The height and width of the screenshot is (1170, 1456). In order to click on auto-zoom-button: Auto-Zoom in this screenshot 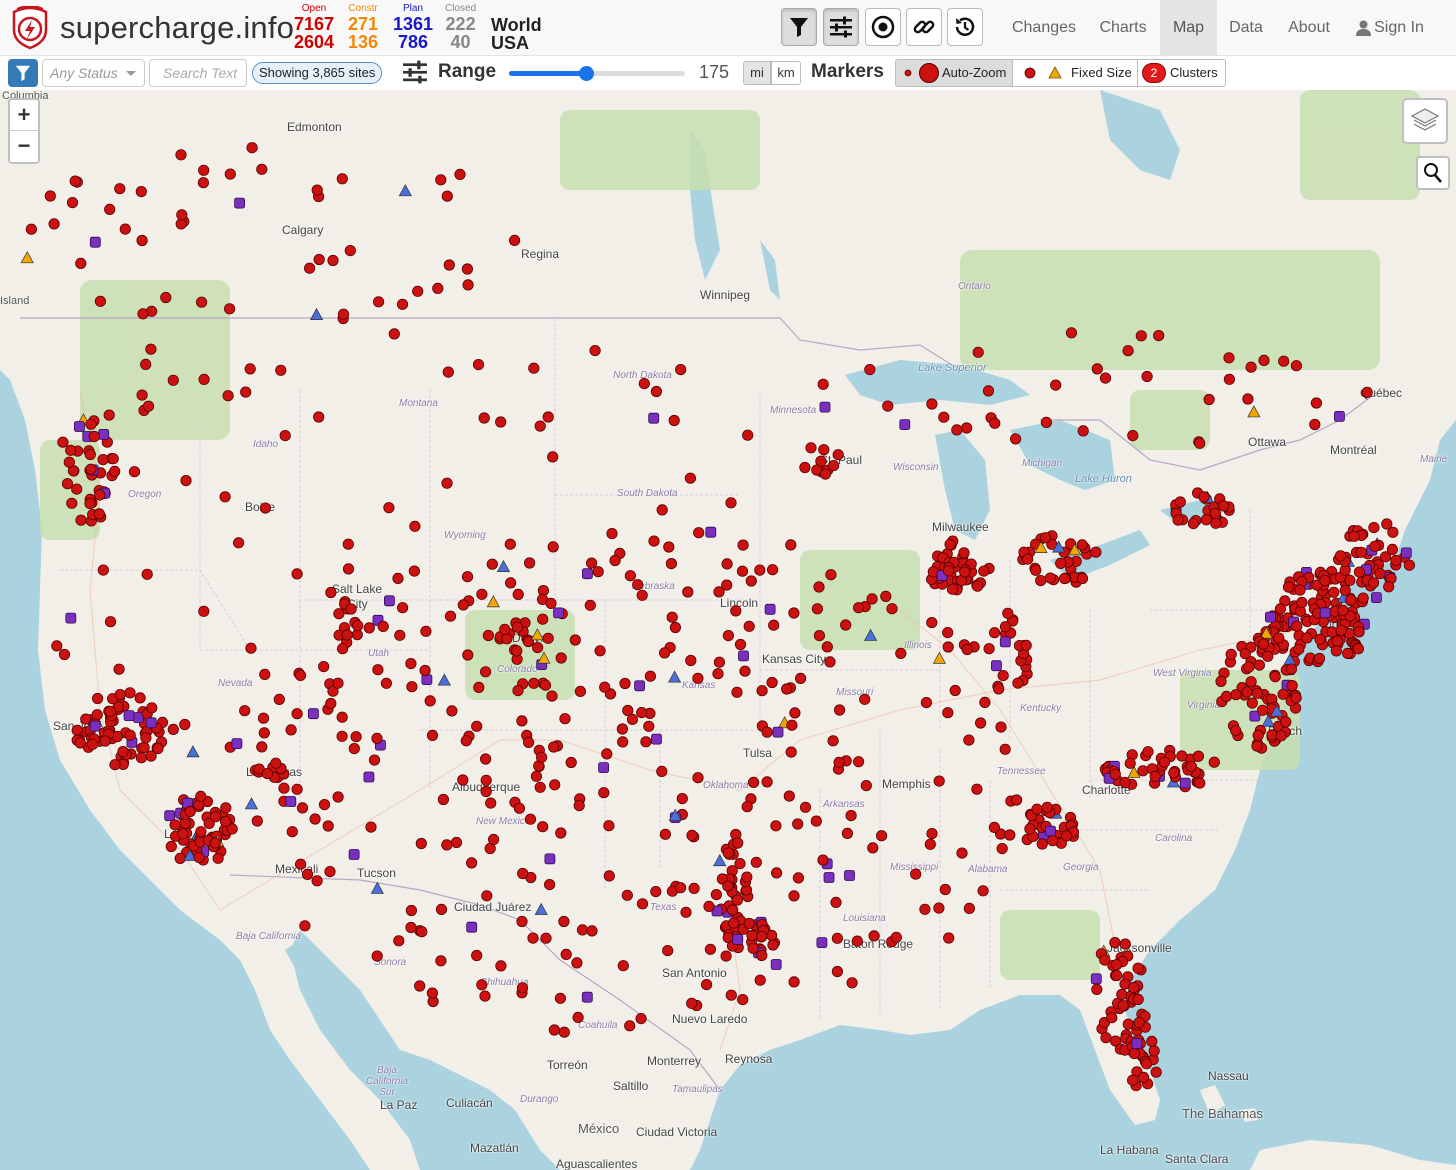, I will do `click(954, 73)`.